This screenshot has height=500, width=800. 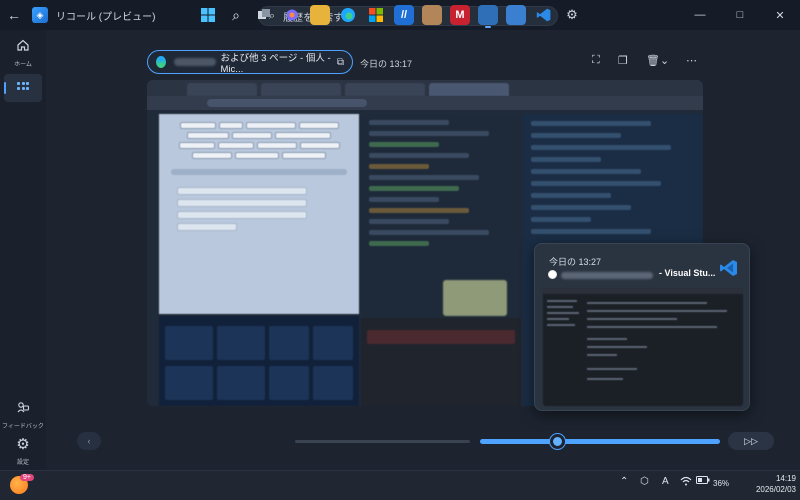 I want to click on timeline-jump-to-now-button: ▷▷, so click(x=751, y=441).